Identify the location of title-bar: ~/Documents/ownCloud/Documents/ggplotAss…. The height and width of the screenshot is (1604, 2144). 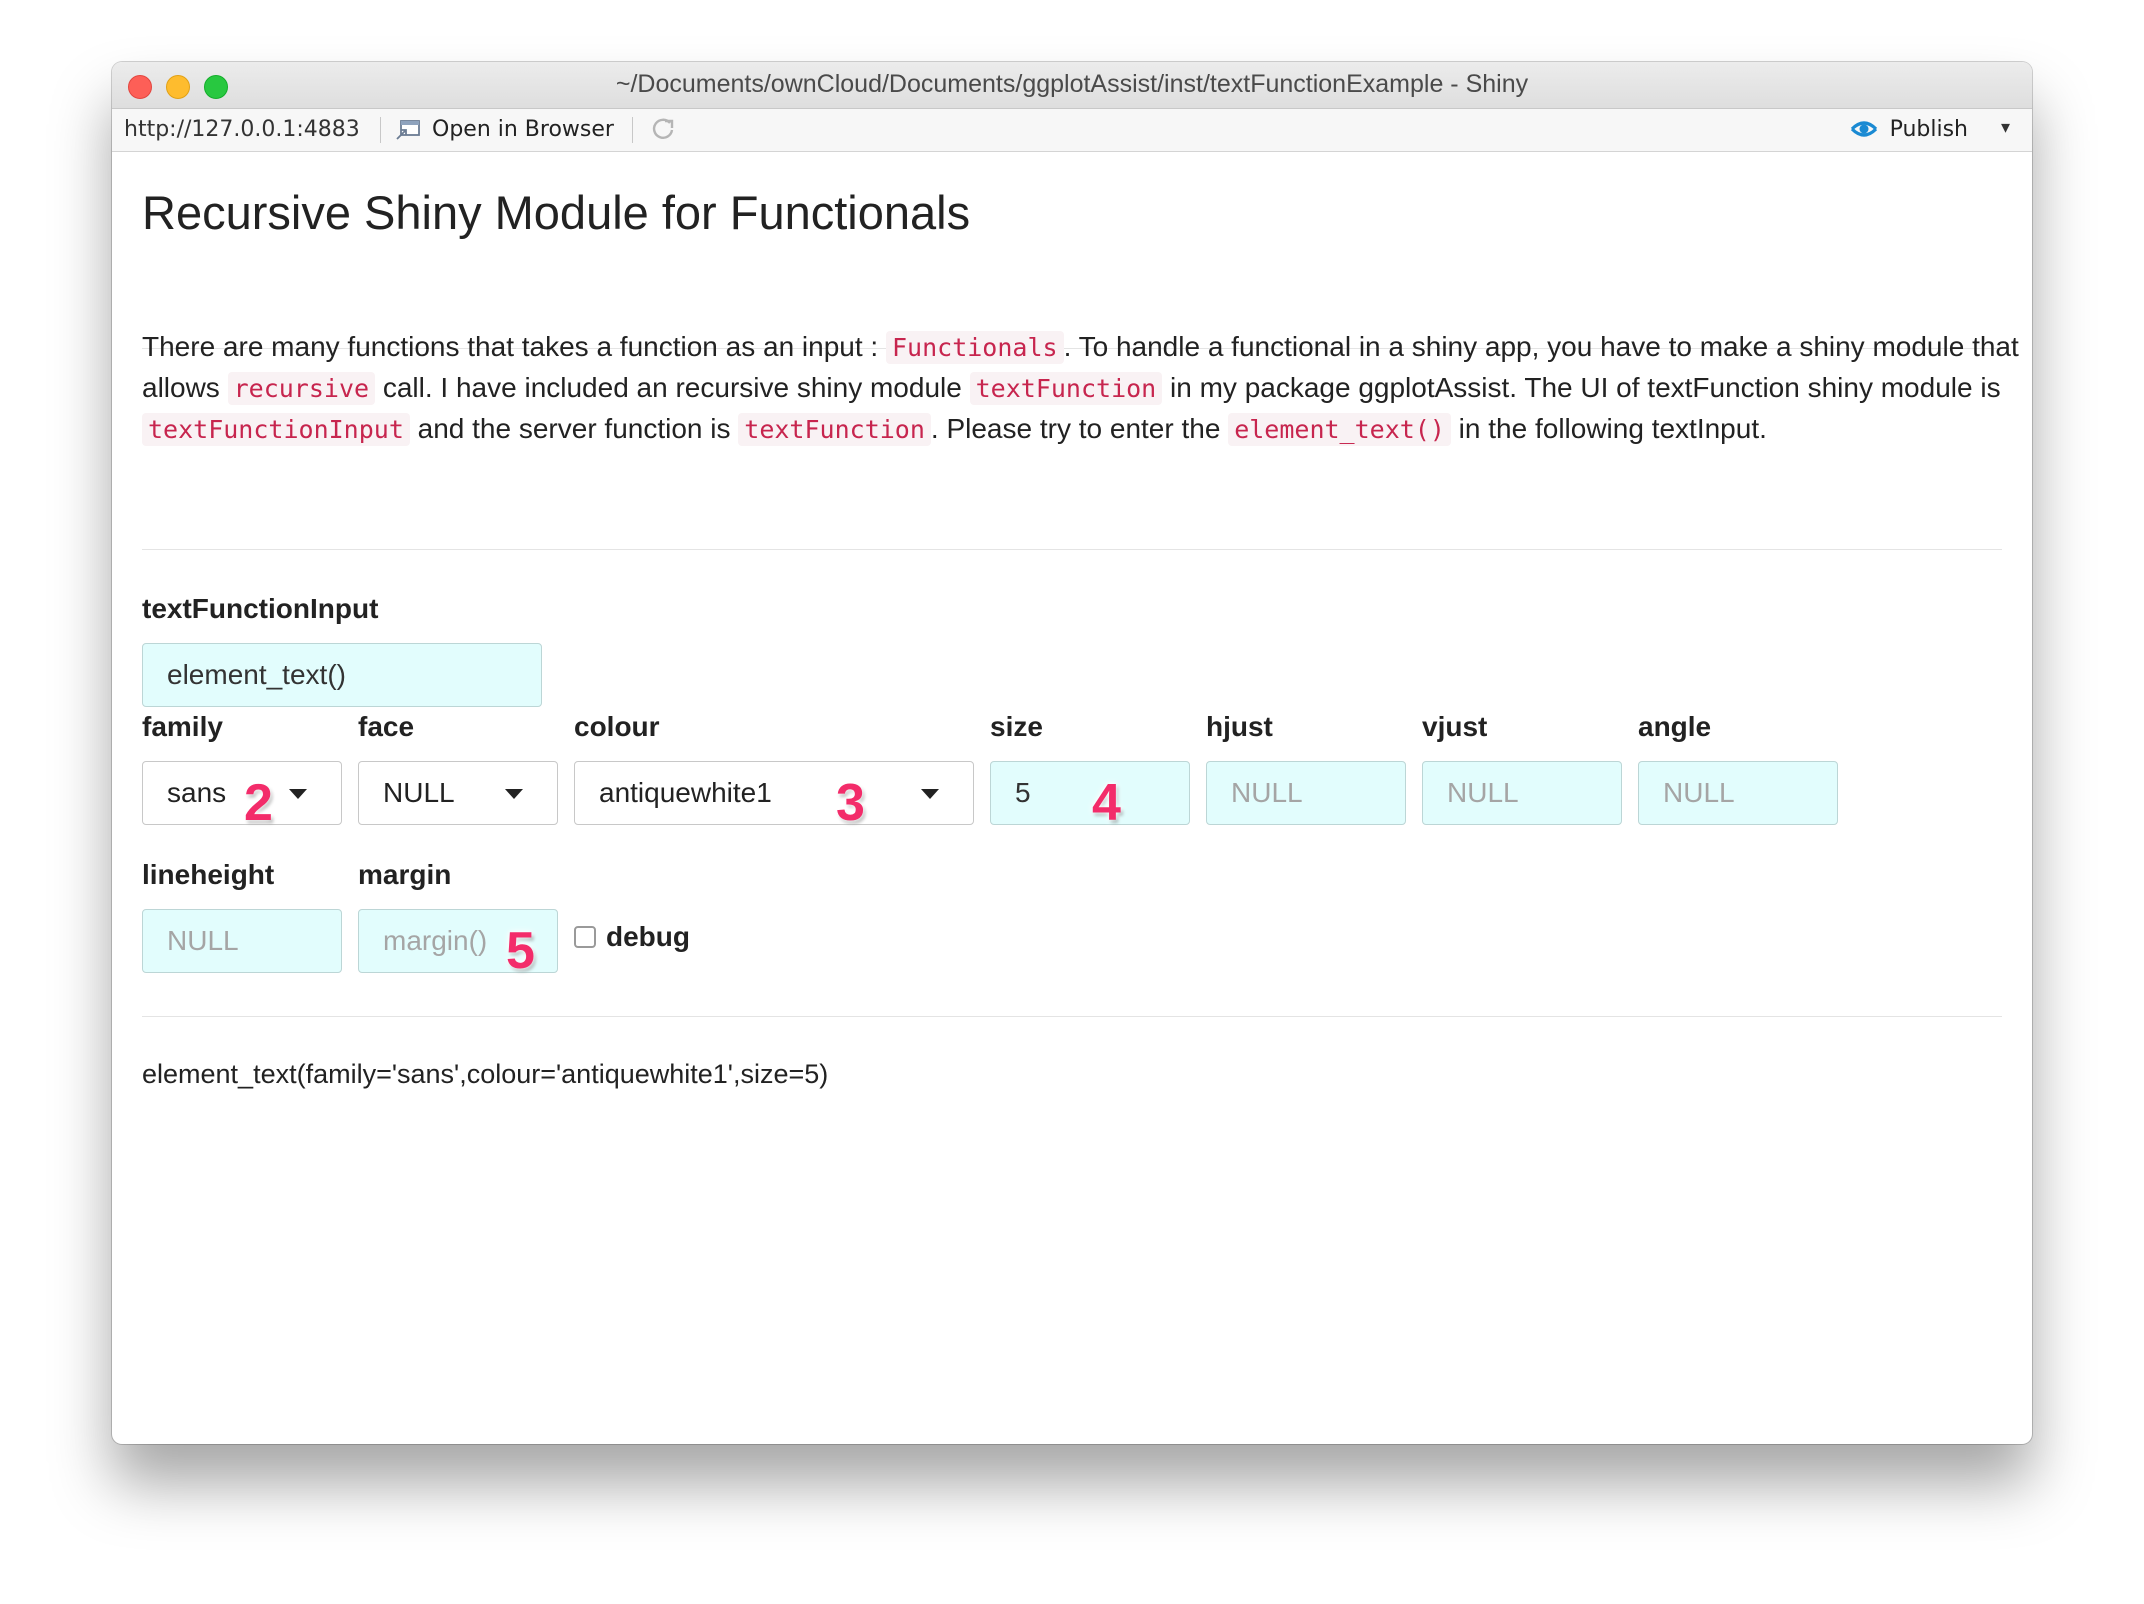
(1072, 85).